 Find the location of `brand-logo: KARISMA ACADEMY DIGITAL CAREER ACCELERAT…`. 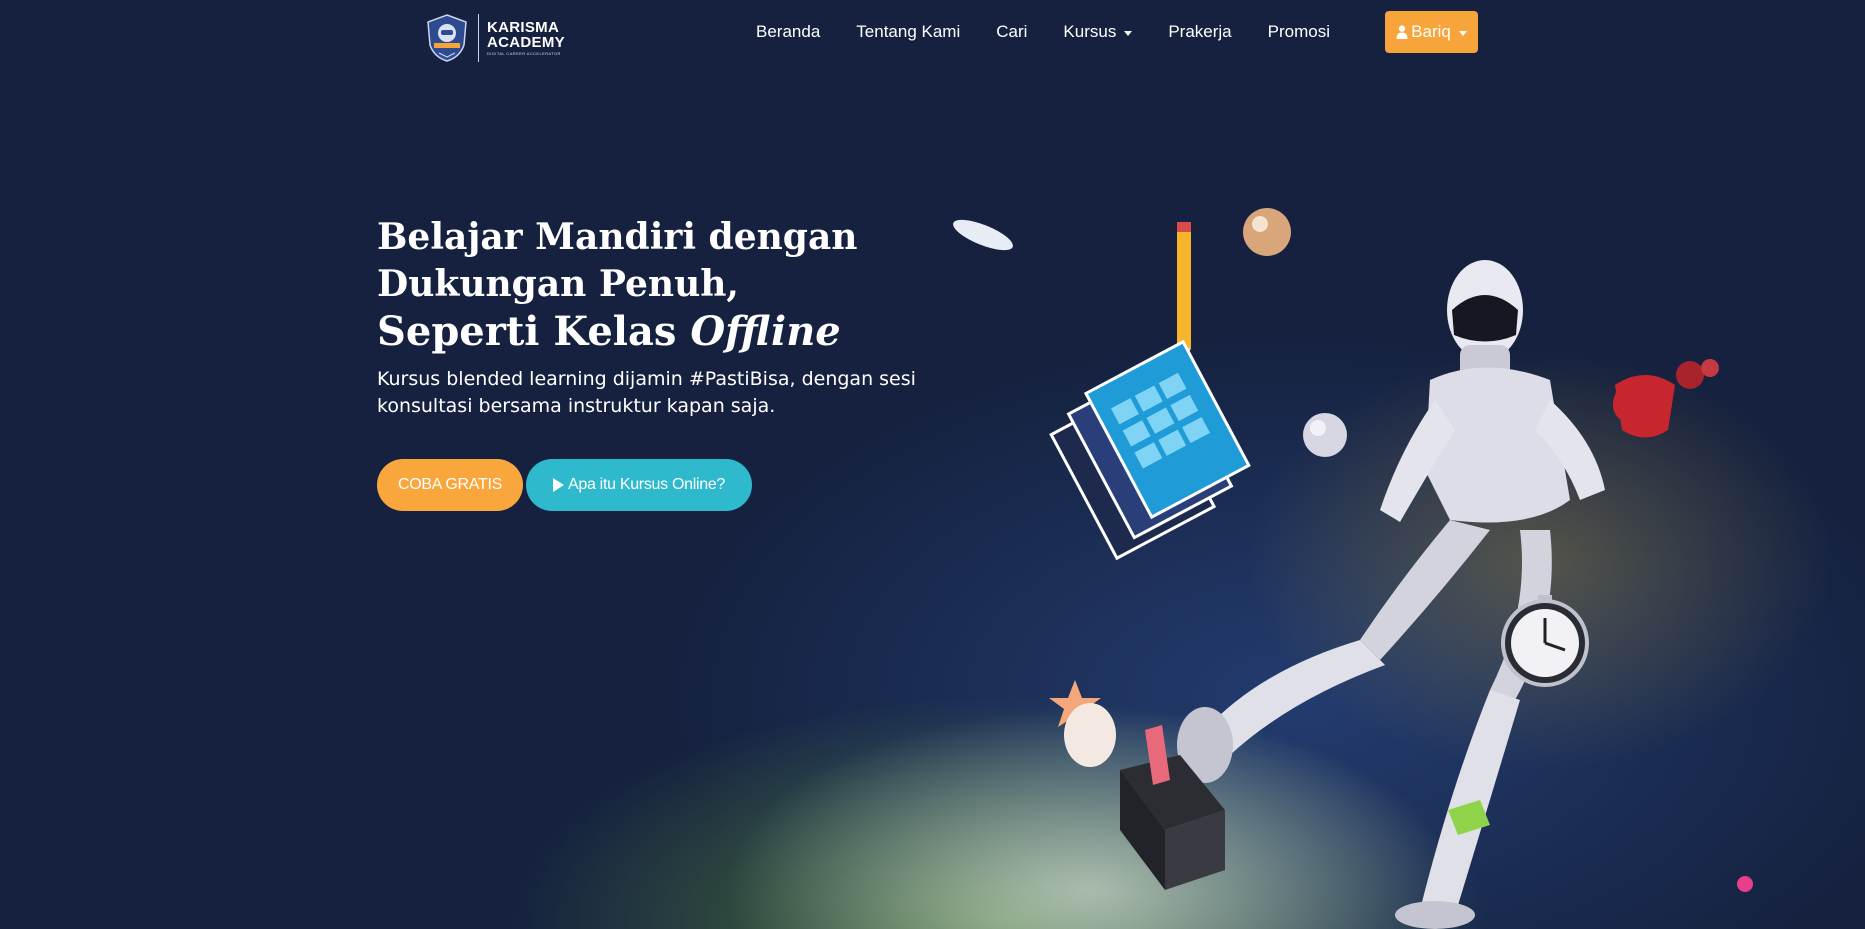

brand-logo: KARISMA ACADEMY DIGITAL CAREER ACCELERAT… is located at coordinates (494, 38).